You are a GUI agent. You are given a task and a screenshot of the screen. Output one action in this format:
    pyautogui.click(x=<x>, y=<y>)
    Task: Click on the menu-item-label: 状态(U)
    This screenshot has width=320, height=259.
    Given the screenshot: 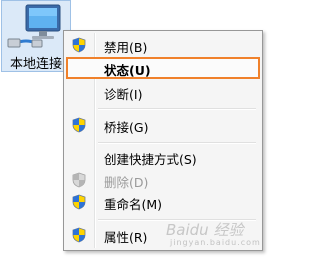 What is the action you would take?
    pyautogui.click(x=127, y=70)
    